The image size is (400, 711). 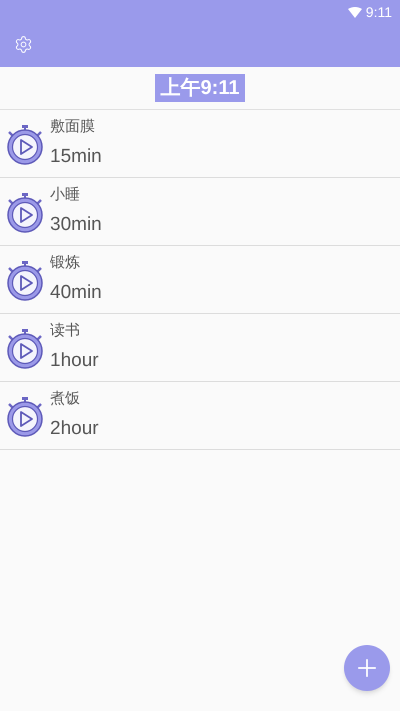 What do you see at coordinates (76, 225) in the screenshot?
I see `timer-duration: 30min` at bounding box center [76, 225].